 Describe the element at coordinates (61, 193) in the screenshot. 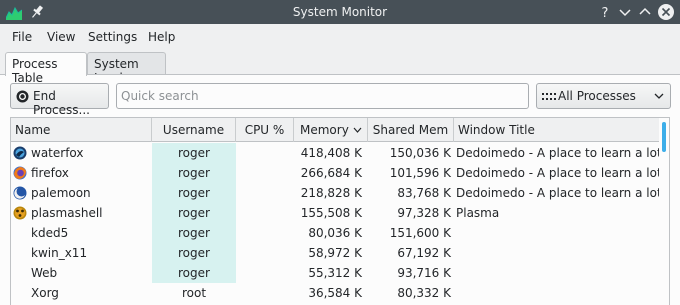

I see `process-name: palemoon` at that location.